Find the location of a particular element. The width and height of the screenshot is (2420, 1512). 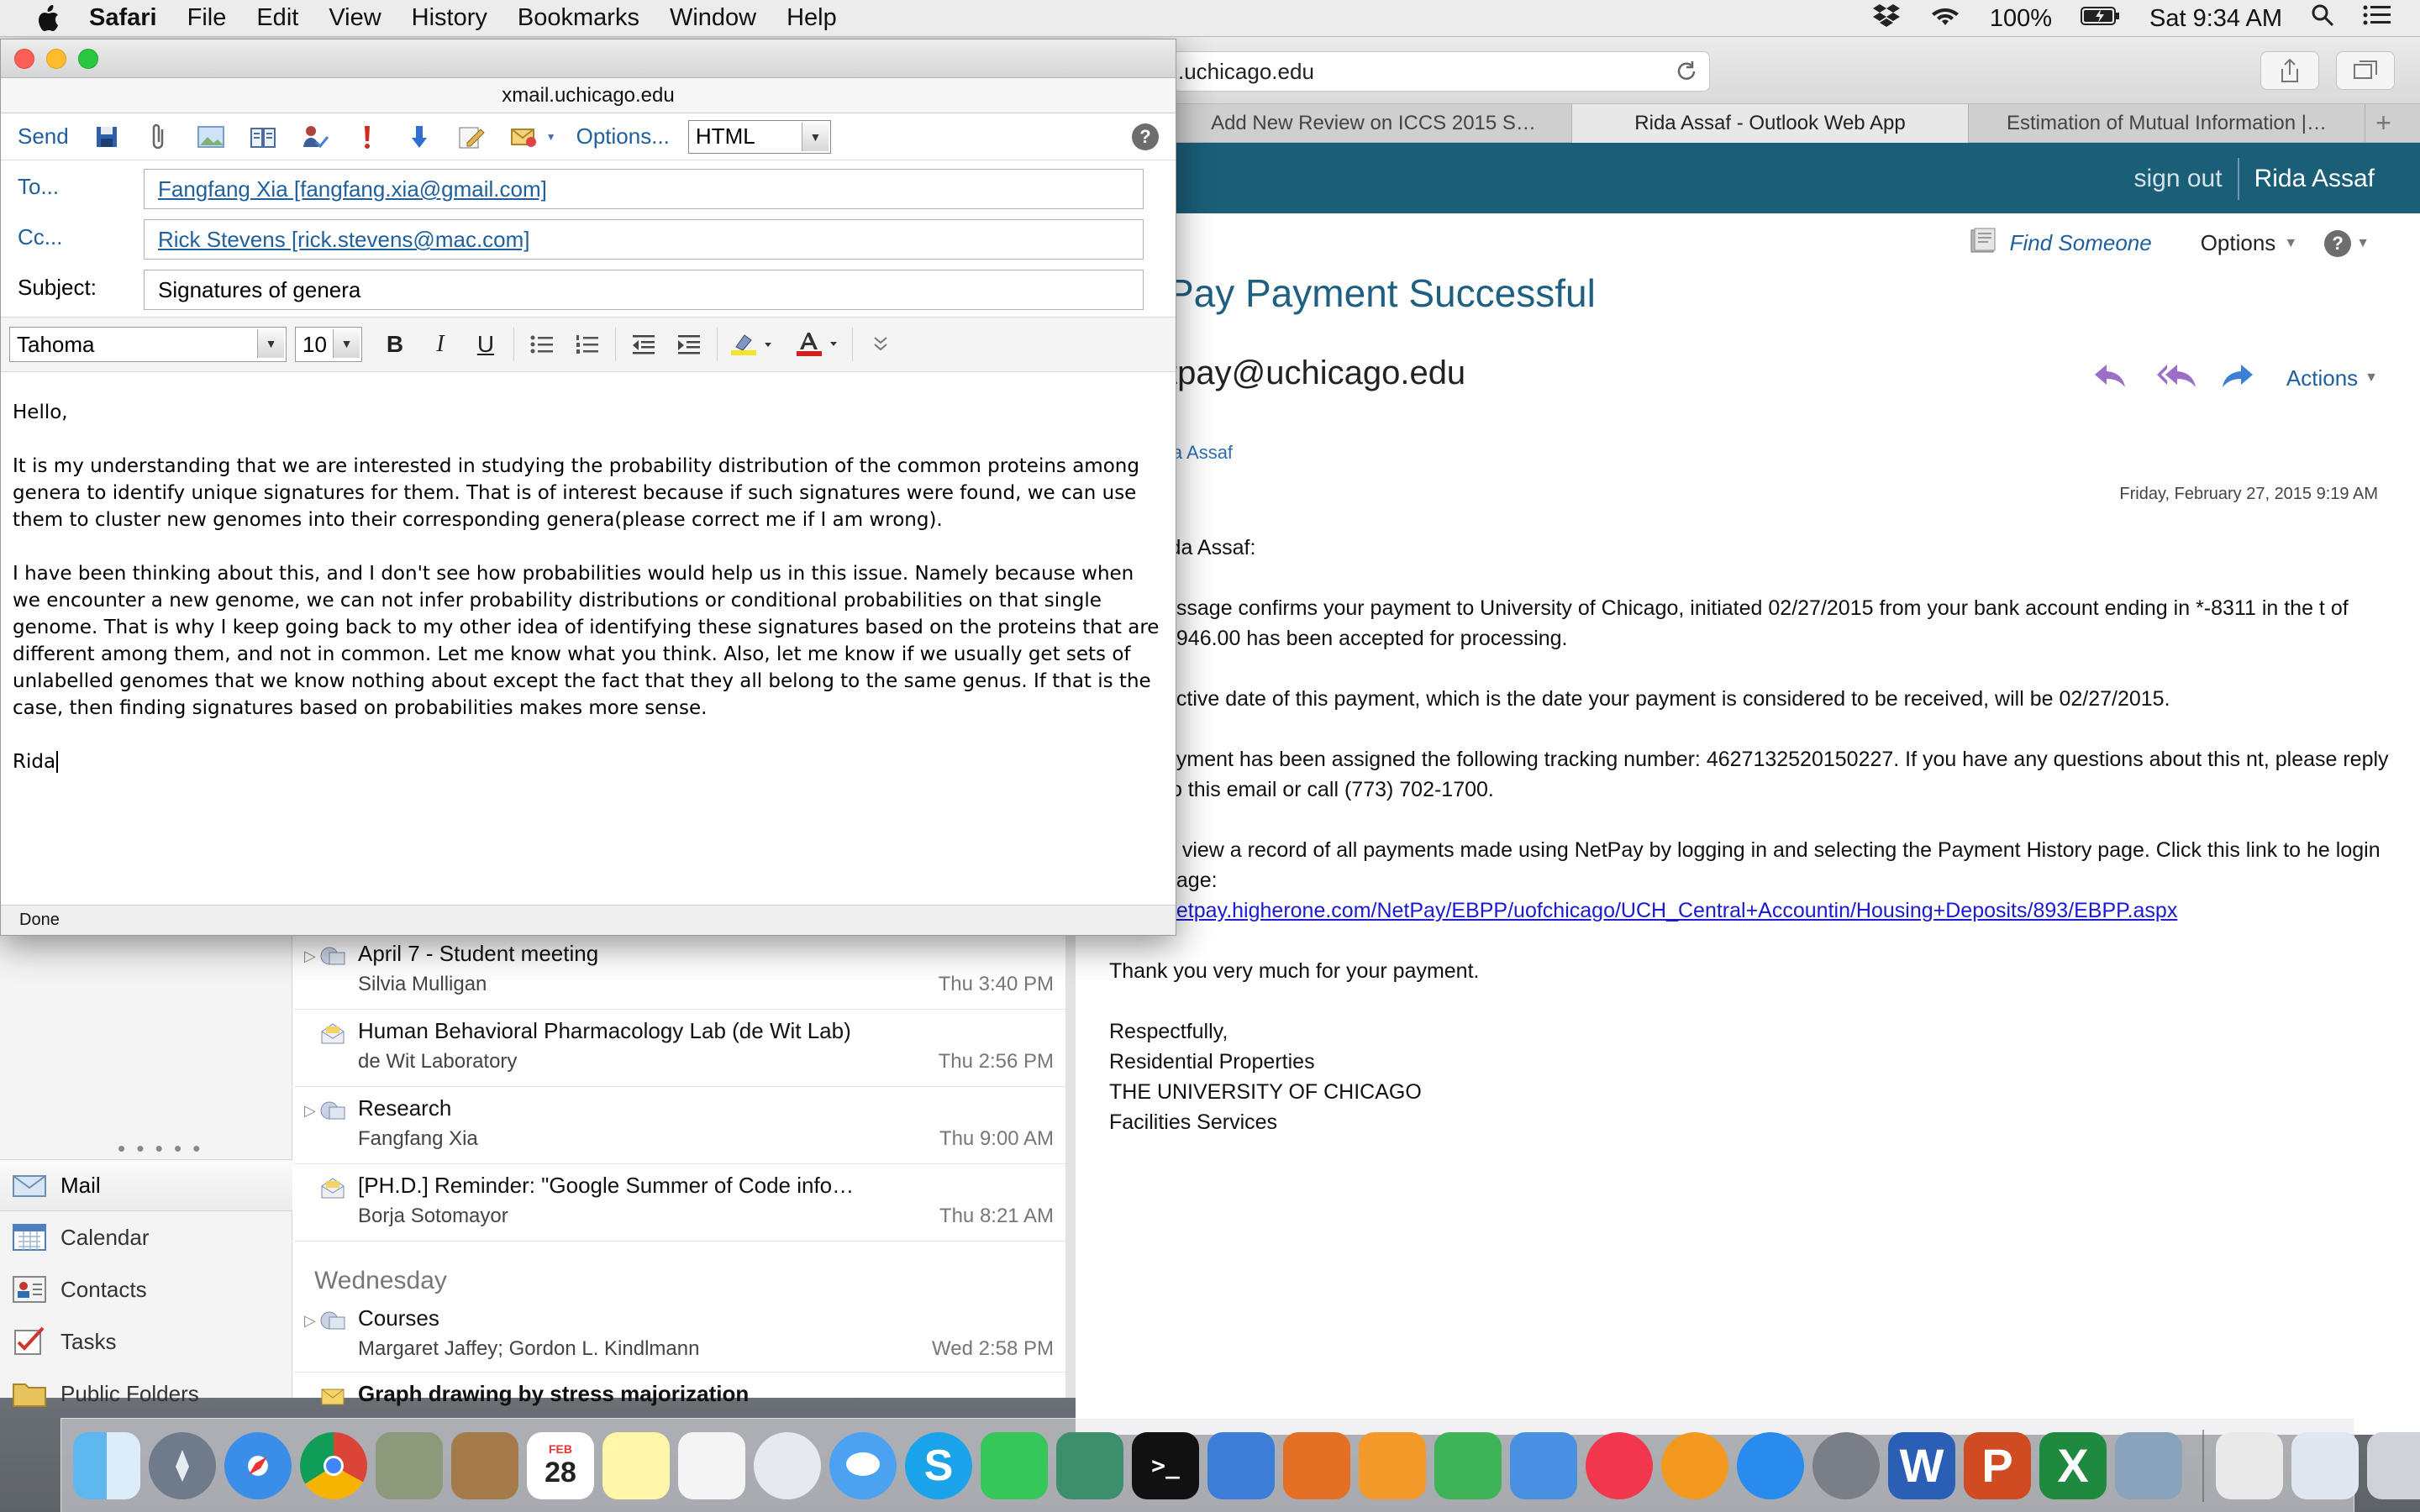

italic-button: I is located at coordinates (440, 344).